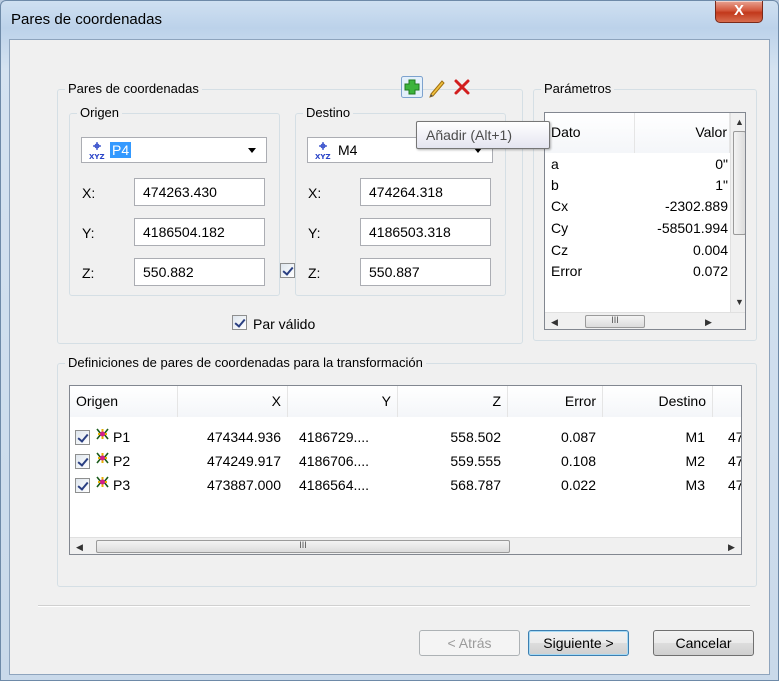 Image resolution: width=779 pixels, height=681 pixels. What do you see at coordinates (86, 19) in the screenshot?
I see `window-title: Pares de coordenadas` at bounding box center [86, 19].